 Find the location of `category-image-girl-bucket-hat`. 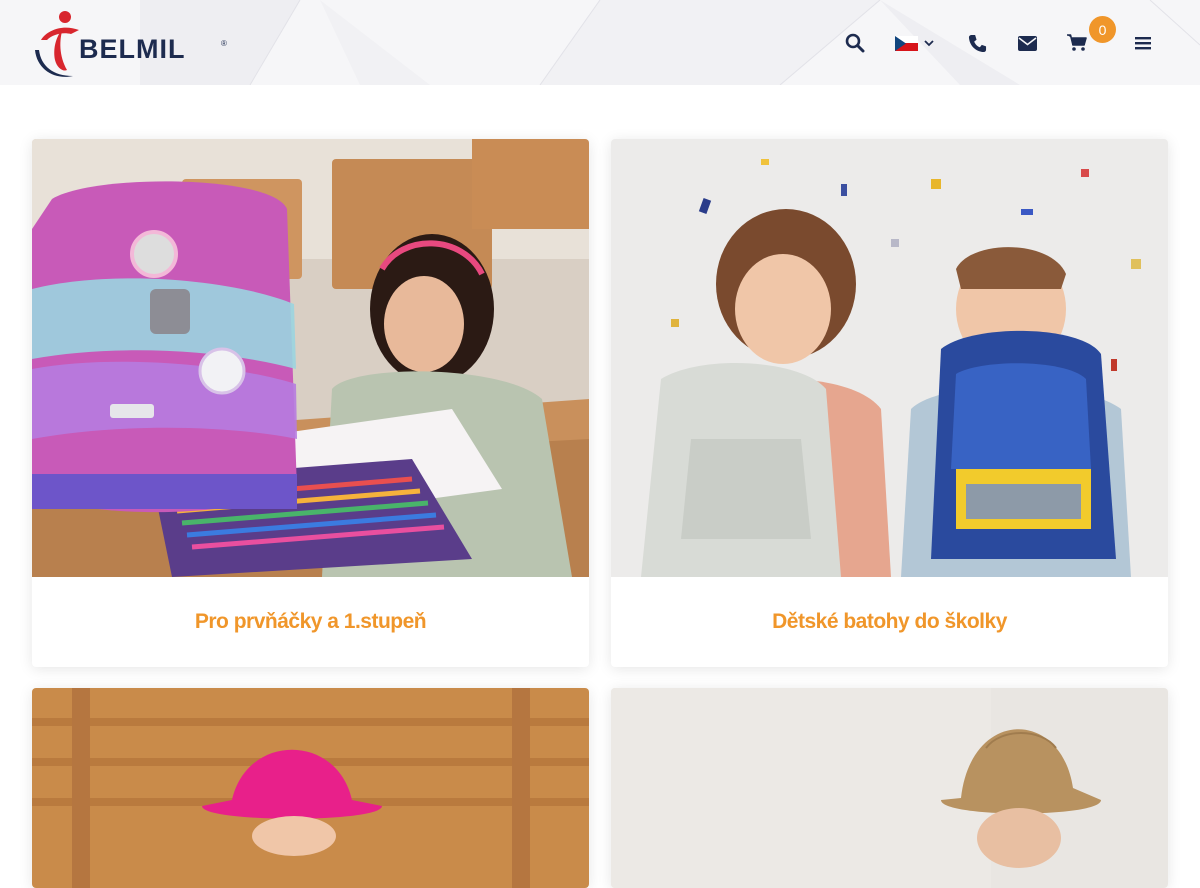

category-image-girl-bucket-hat is located at coordinates (310, 788).